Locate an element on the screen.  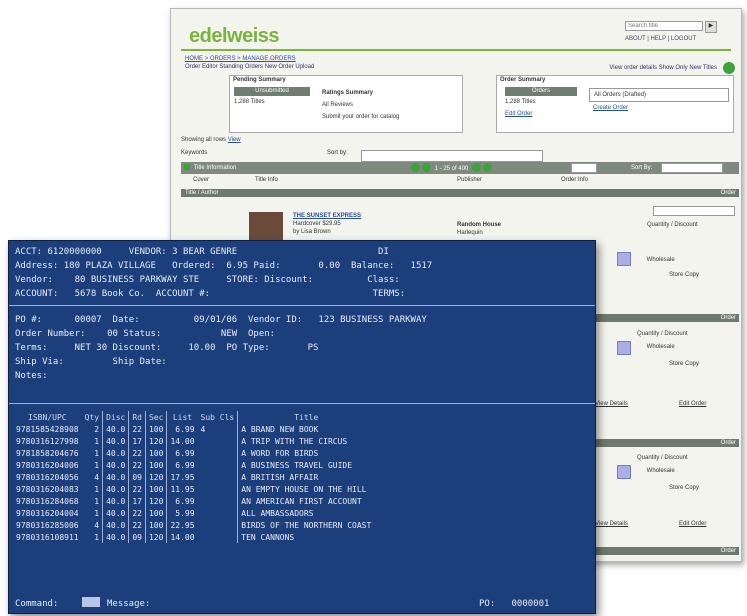
edelweiss-logo: edelweiss is located at coordinates (234, 36).